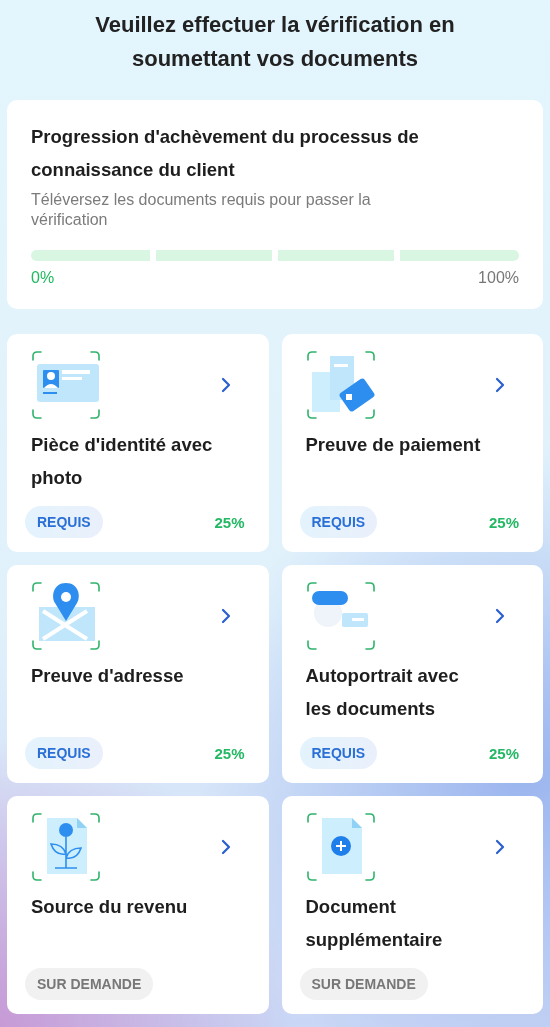 The image size is (550, 1027). What do you see at coordinates (275, 42) in the screenshot?
I see `page-heading: Veuillez effectuer la vérification en soumettant vos documents` at bounding box center [275, 42].